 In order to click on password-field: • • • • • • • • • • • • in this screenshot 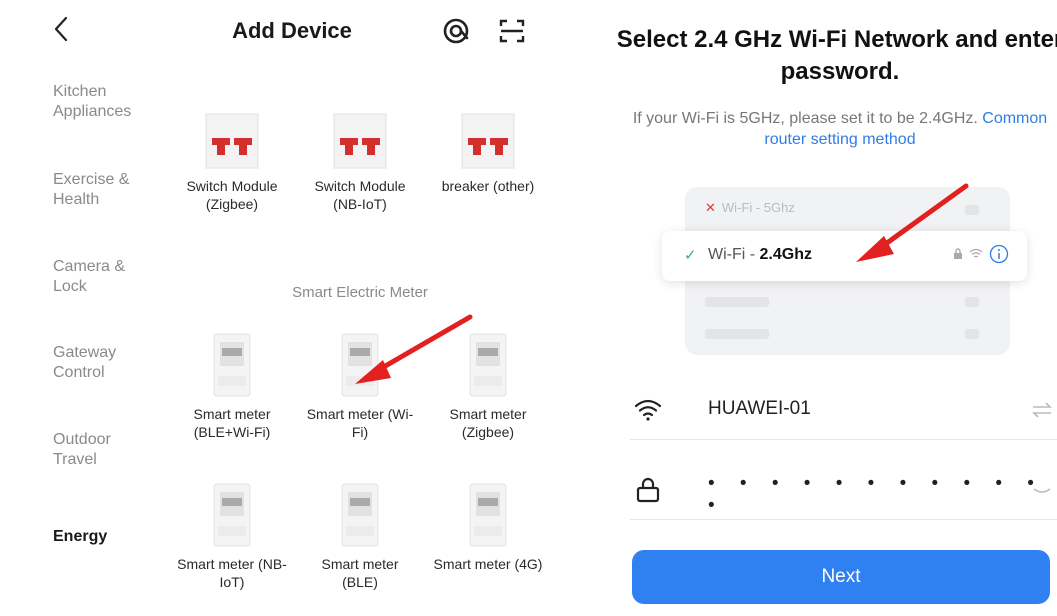, I will do `click(843, 490)`.